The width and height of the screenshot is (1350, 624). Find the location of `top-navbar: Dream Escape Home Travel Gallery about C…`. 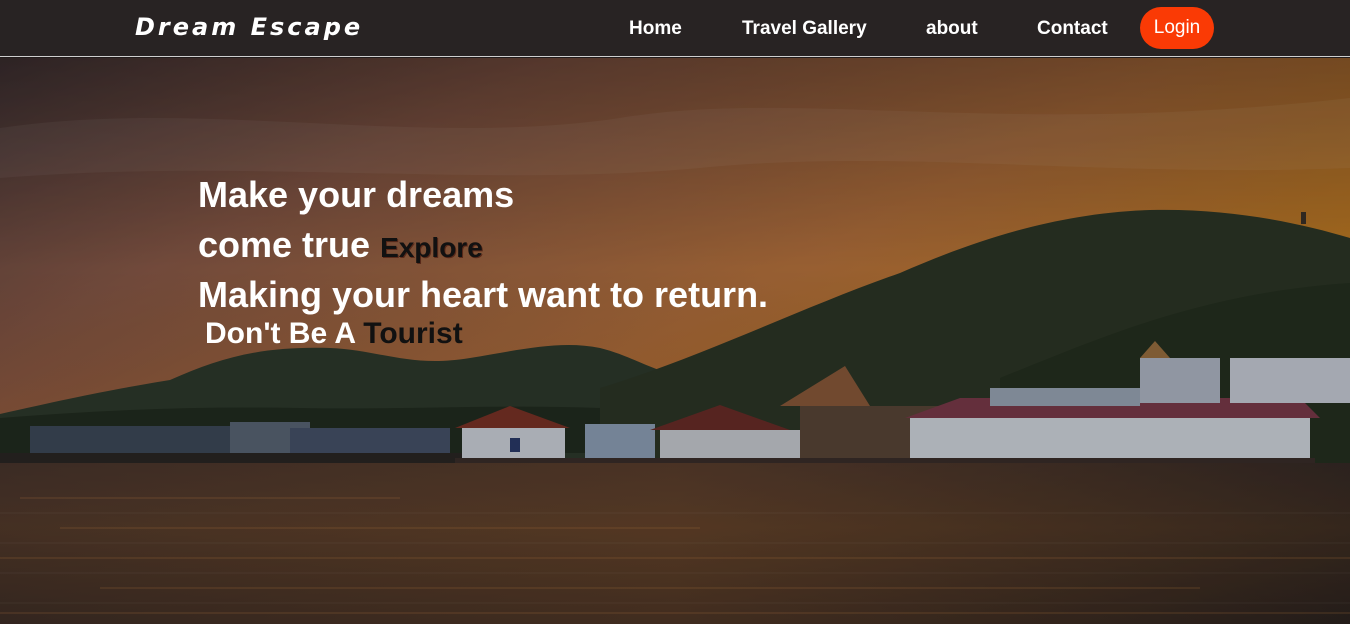

top-navbar: Dream Escape Home Travel Gallery about C… is located at coordinates (675, 28).